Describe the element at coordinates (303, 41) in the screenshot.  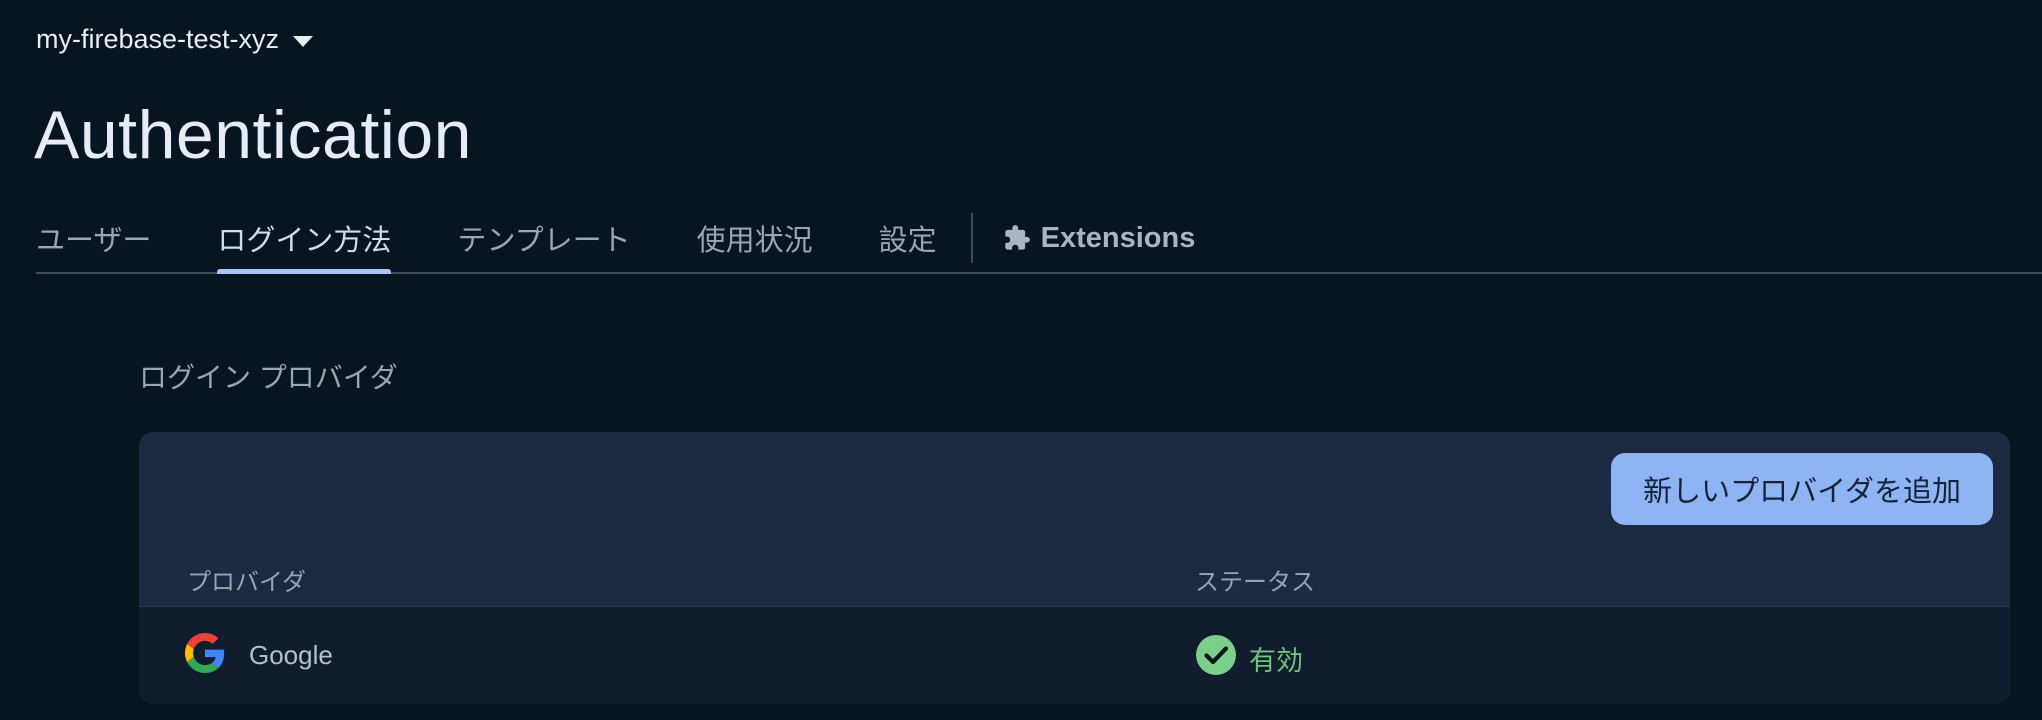
I see `caret-down-icon` at that location.